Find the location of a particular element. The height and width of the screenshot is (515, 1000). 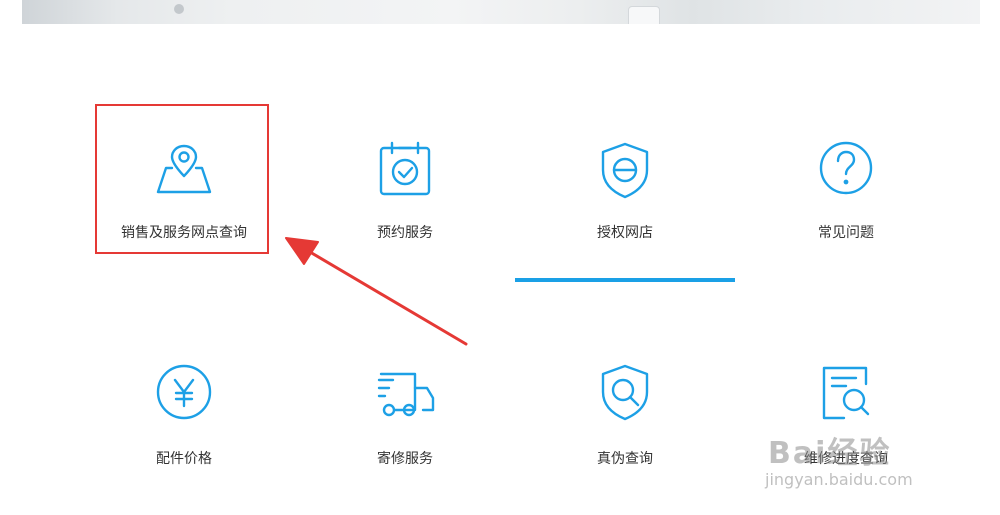

service-tile-parts-price: 配件价格 is located at coordinates (184, 427).